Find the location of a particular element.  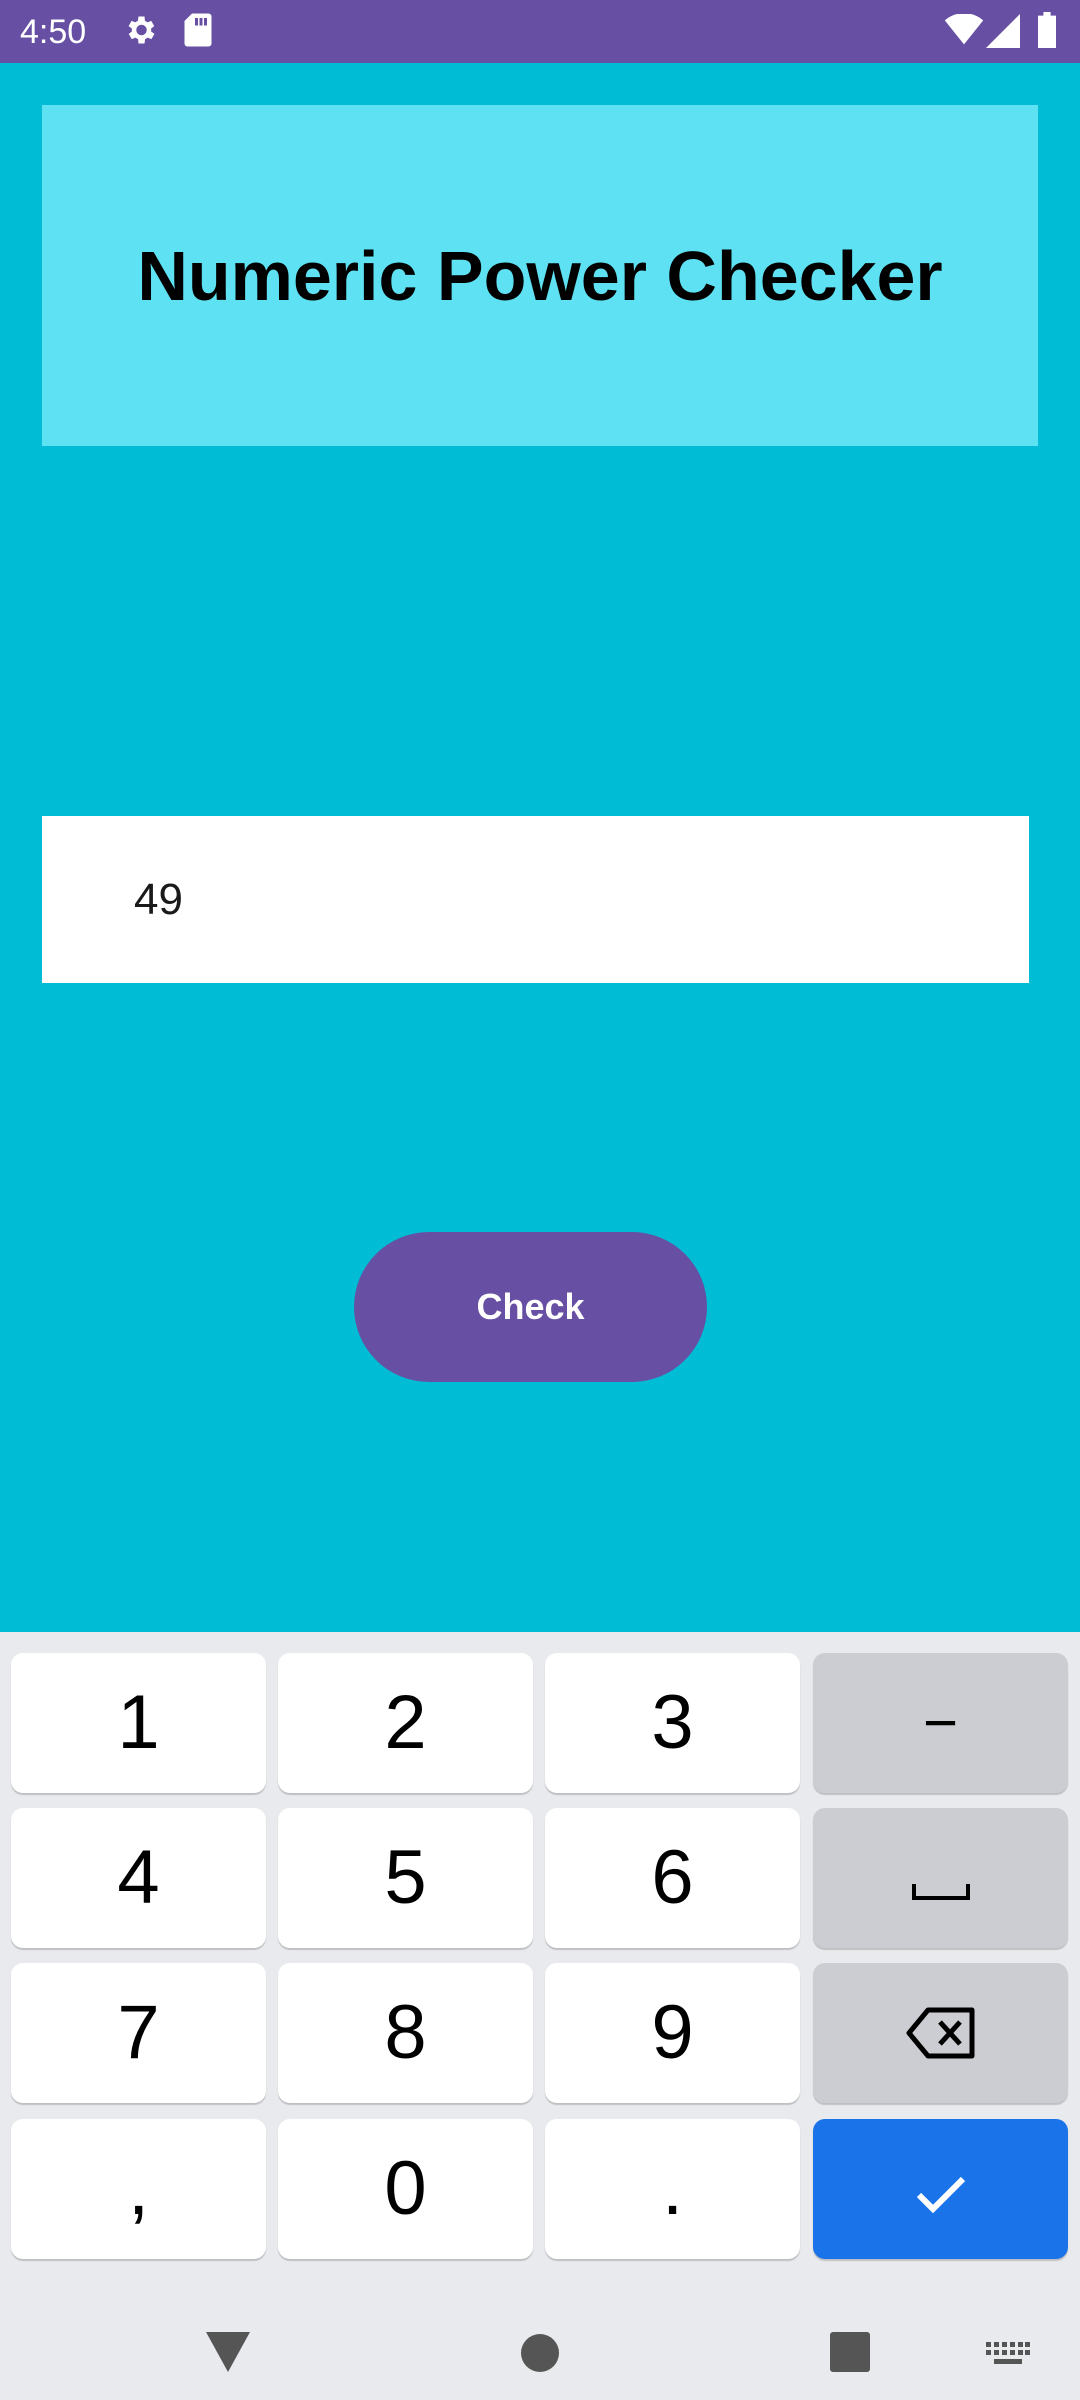

title-card: Numeric Power Checker is located at coordinates (540, 275).